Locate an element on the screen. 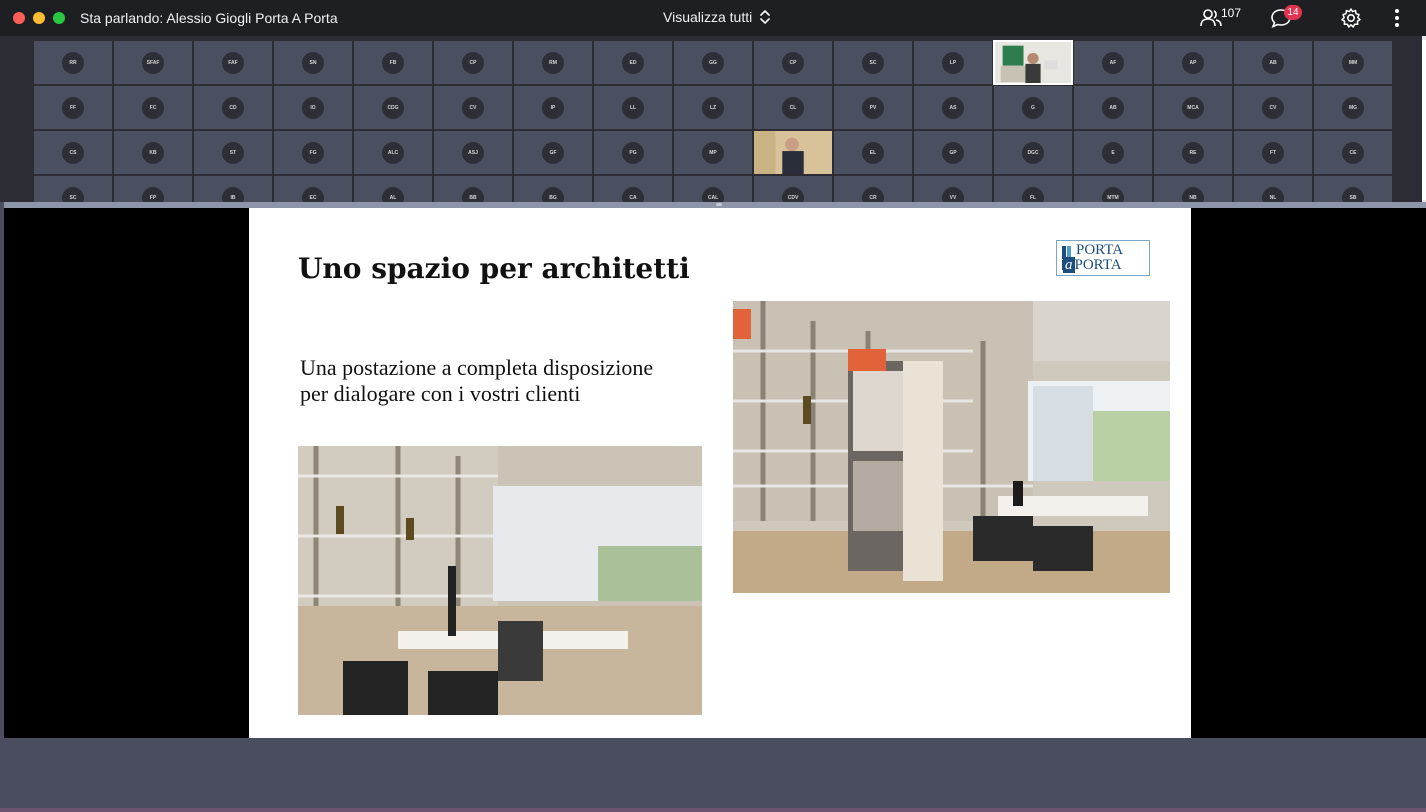  participant-tile: AP is located at coordinates (1193, 62).